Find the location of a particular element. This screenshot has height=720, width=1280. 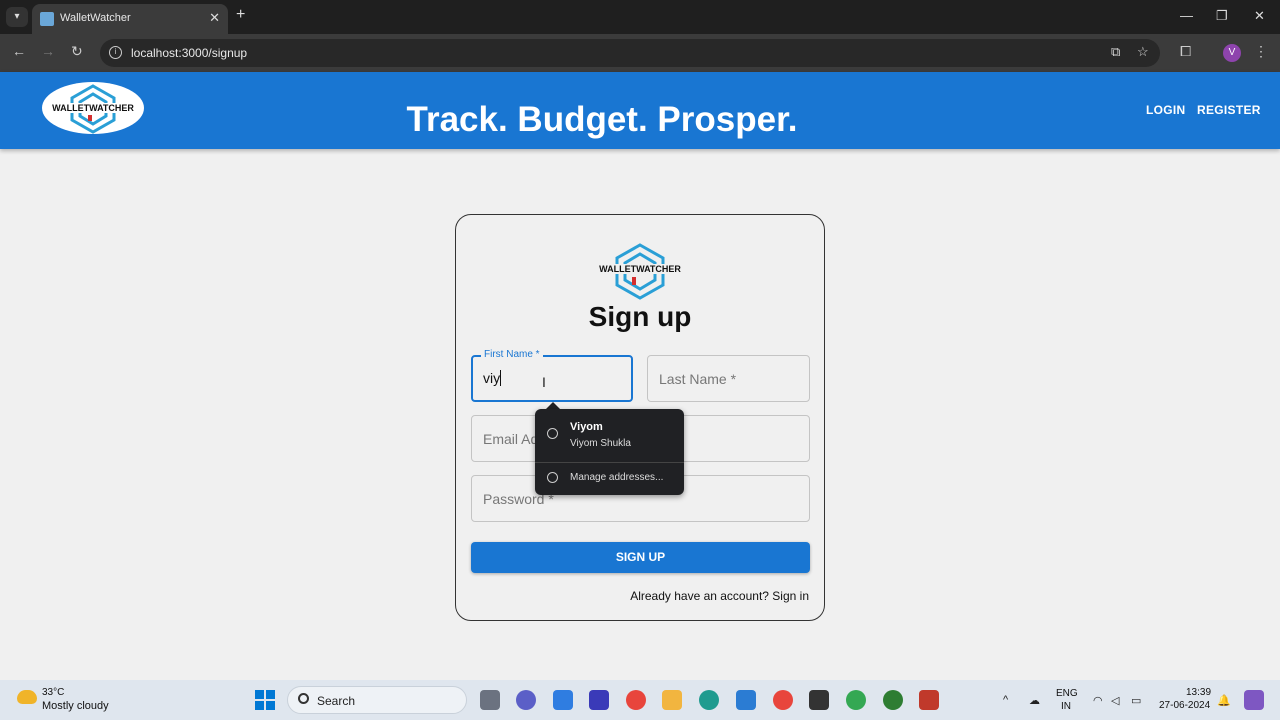

meet-icon is located at coordinates (526, 700).